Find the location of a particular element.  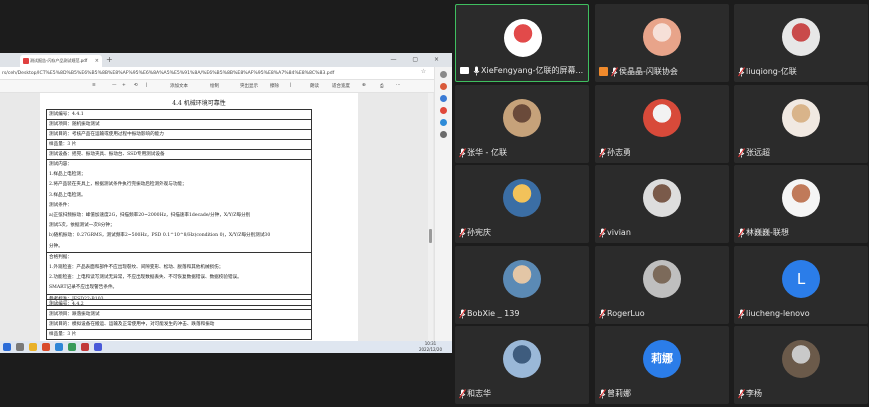

pdf-tool-item: ⎙ is located at coordinates (382, 86).